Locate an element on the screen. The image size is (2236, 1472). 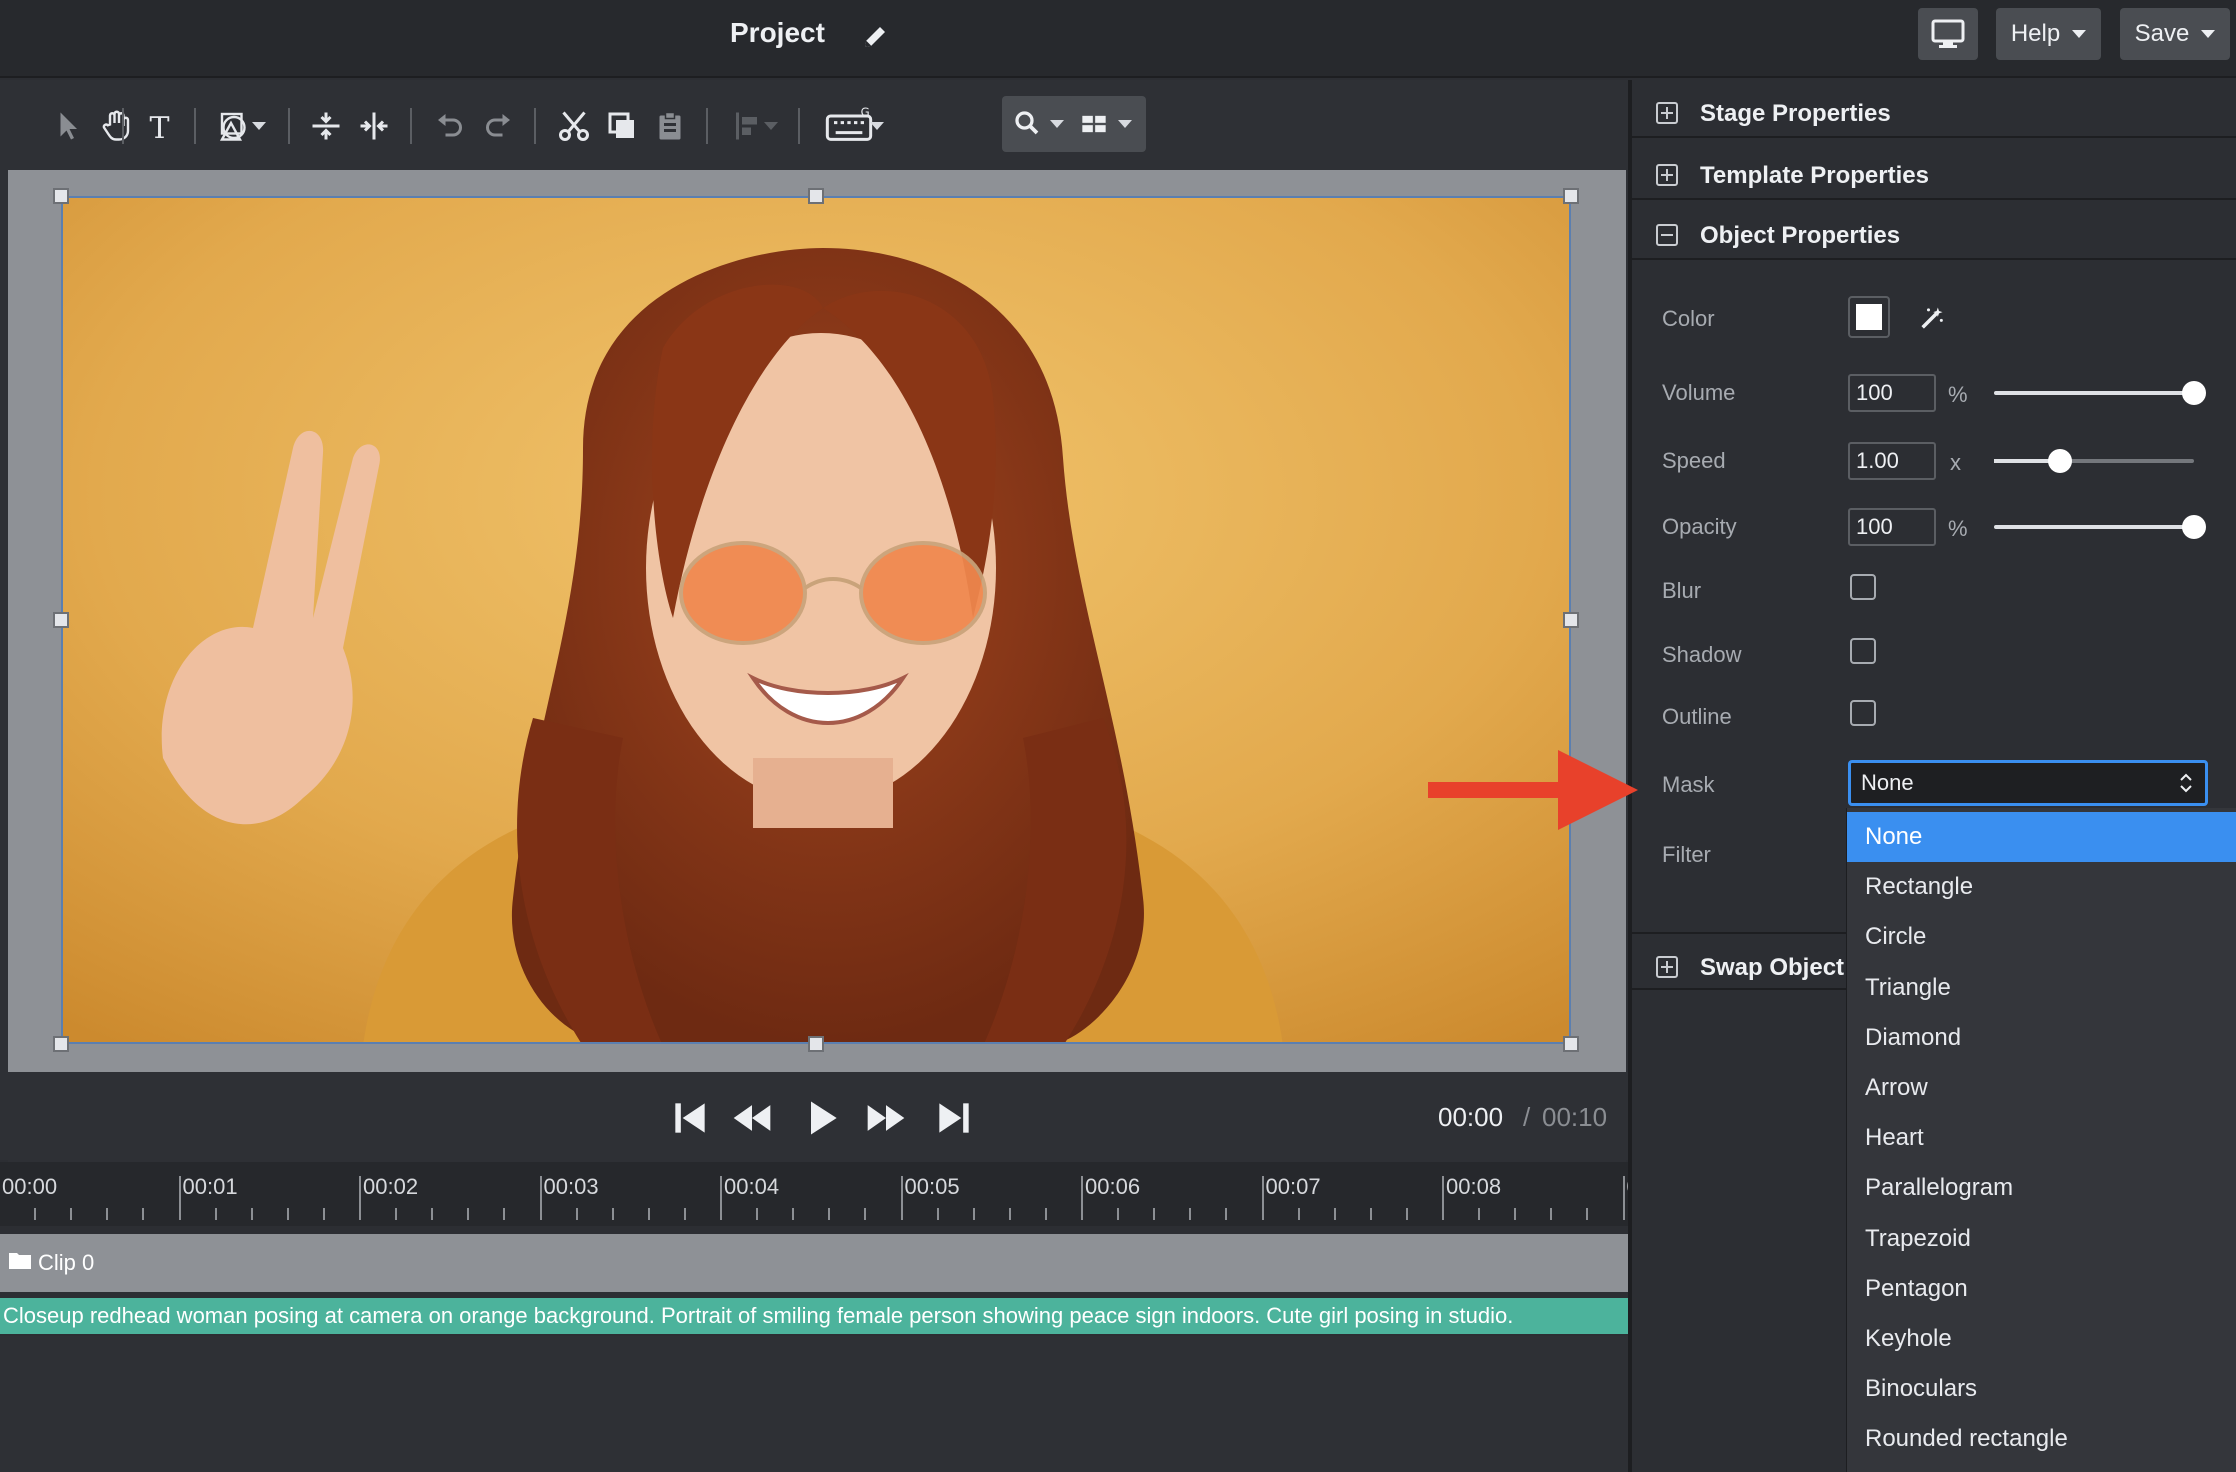
speed-slider is located at coordinates (2094, 461).